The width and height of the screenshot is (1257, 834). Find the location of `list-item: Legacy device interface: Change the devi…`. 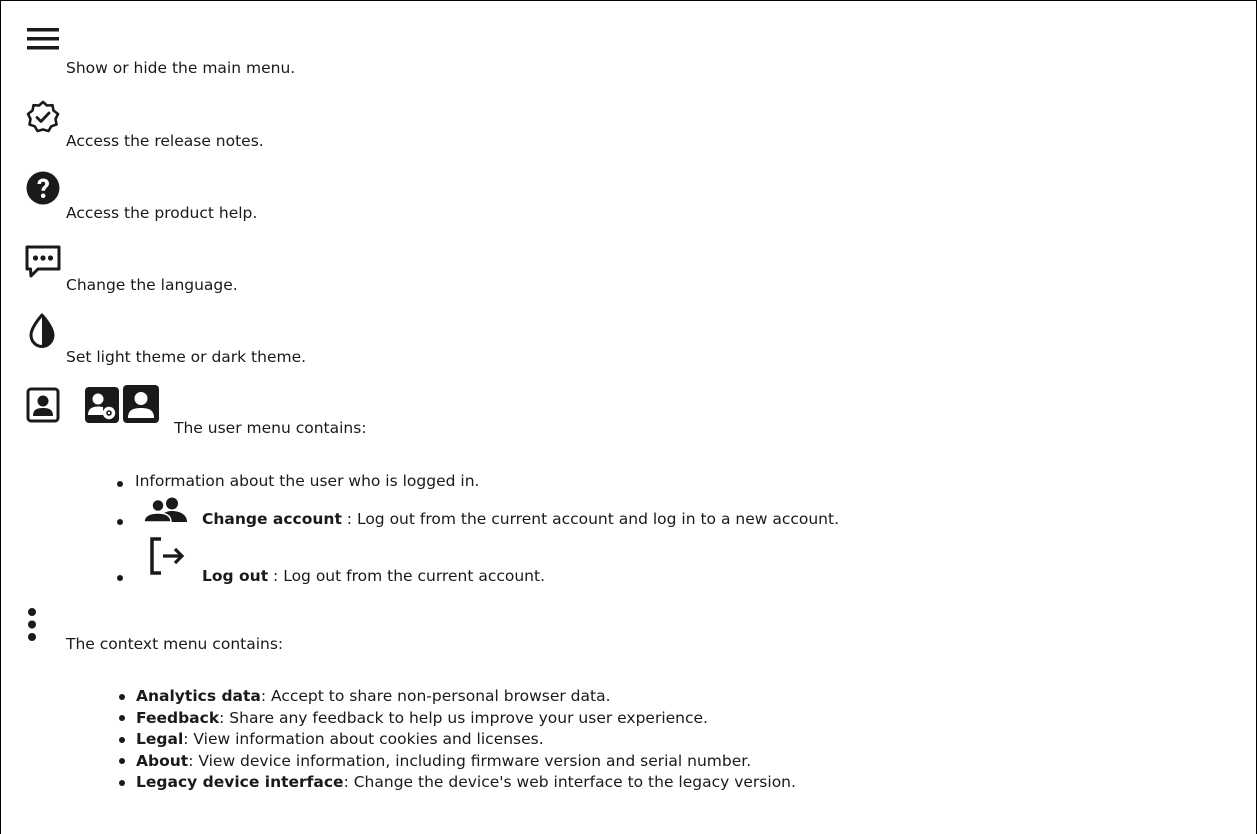

list-item: Legacy device interface: Change the devi… is located at coordinates (457, 783).